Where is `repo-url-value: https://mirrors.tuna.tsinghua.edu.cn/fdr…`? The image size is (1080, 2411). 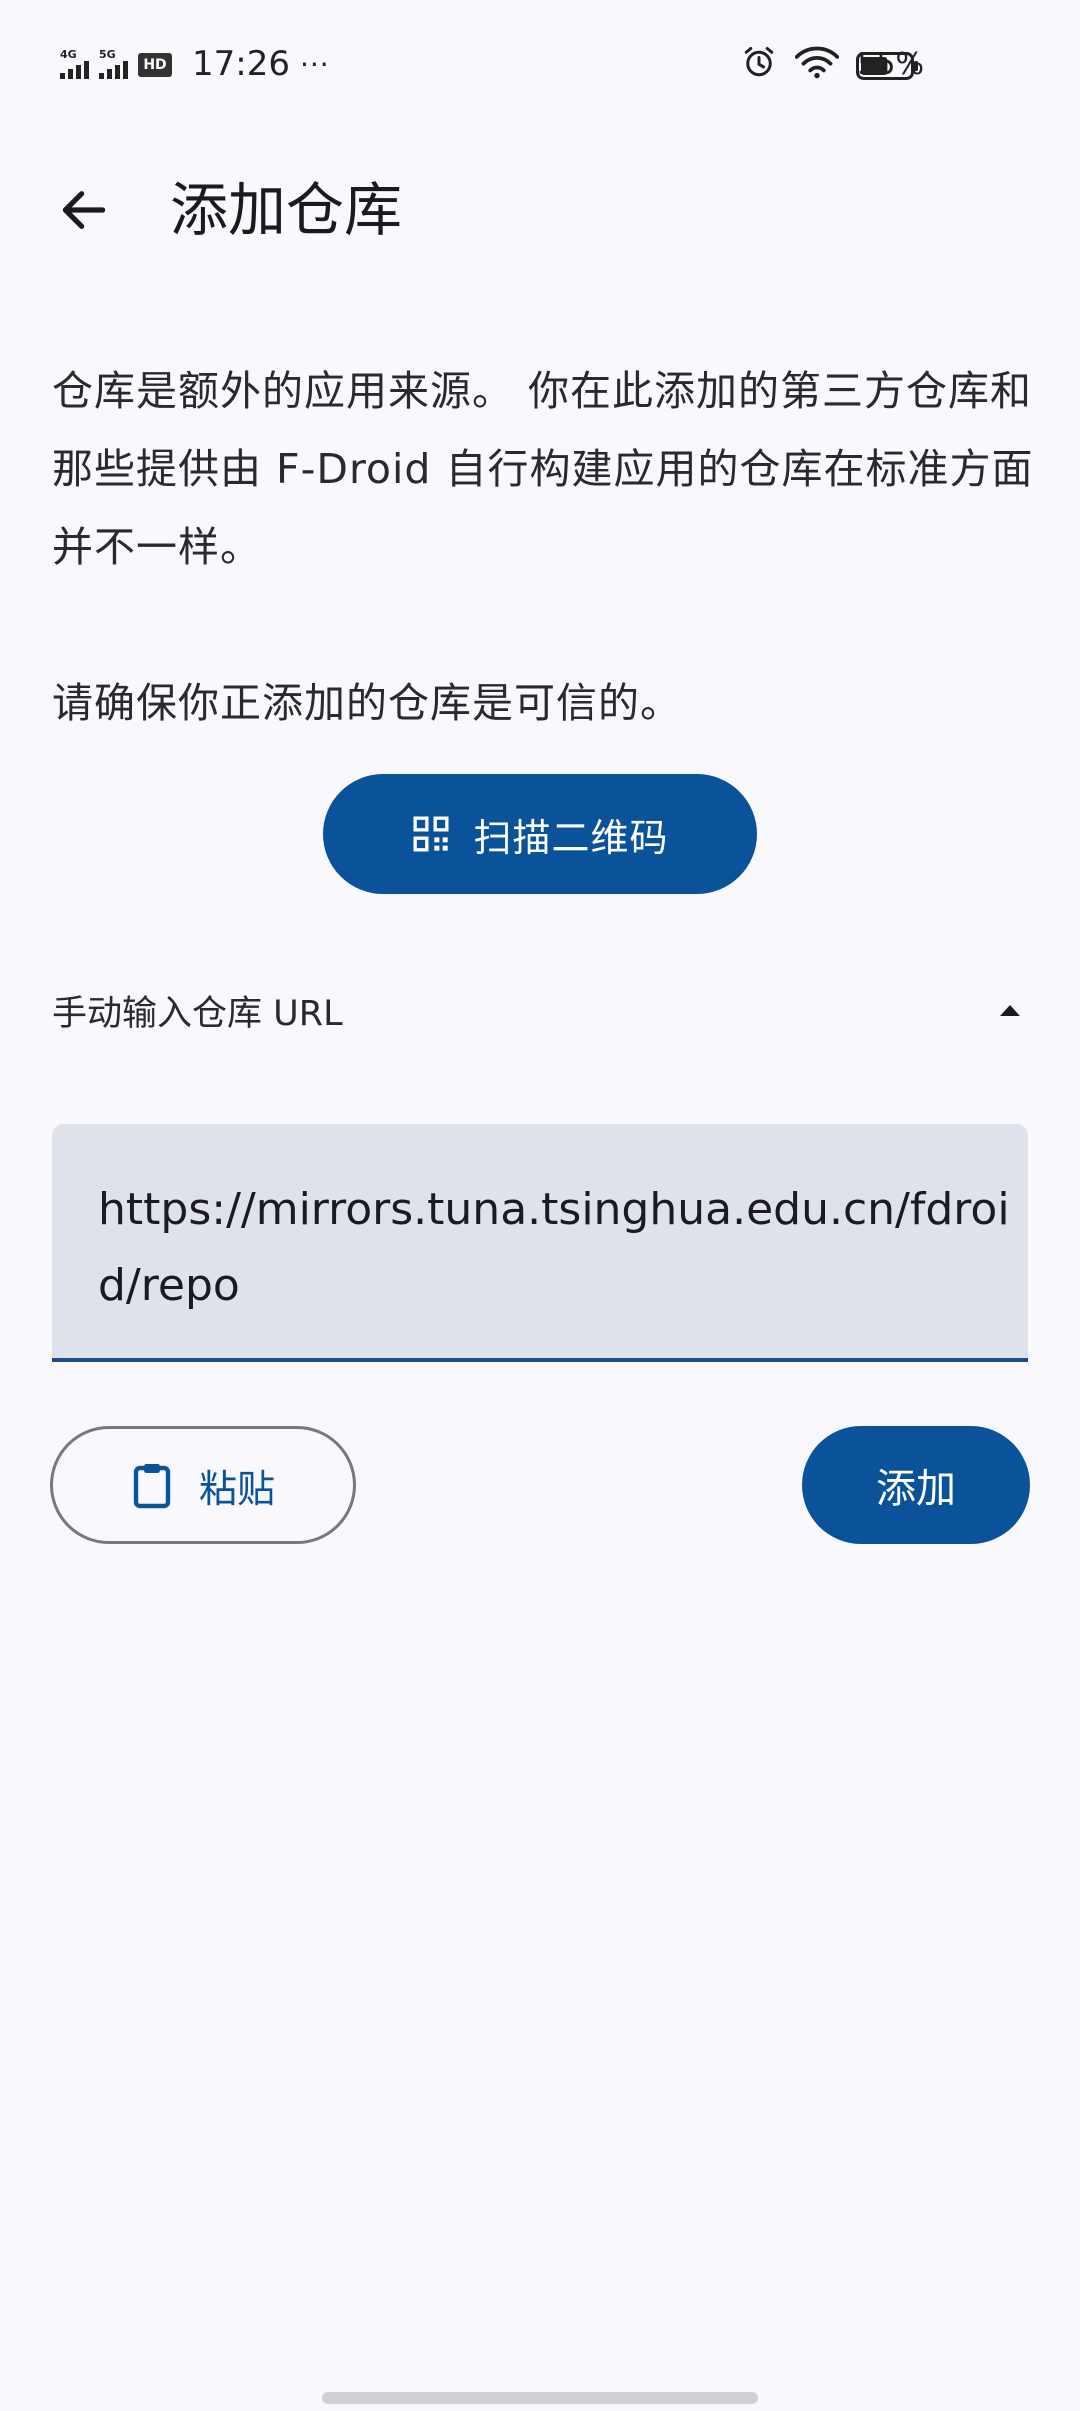 repo-url-value: https://mirrors.tuna.tsinghua.edu.cn/fdr… is located at coordinates (554, 1247).